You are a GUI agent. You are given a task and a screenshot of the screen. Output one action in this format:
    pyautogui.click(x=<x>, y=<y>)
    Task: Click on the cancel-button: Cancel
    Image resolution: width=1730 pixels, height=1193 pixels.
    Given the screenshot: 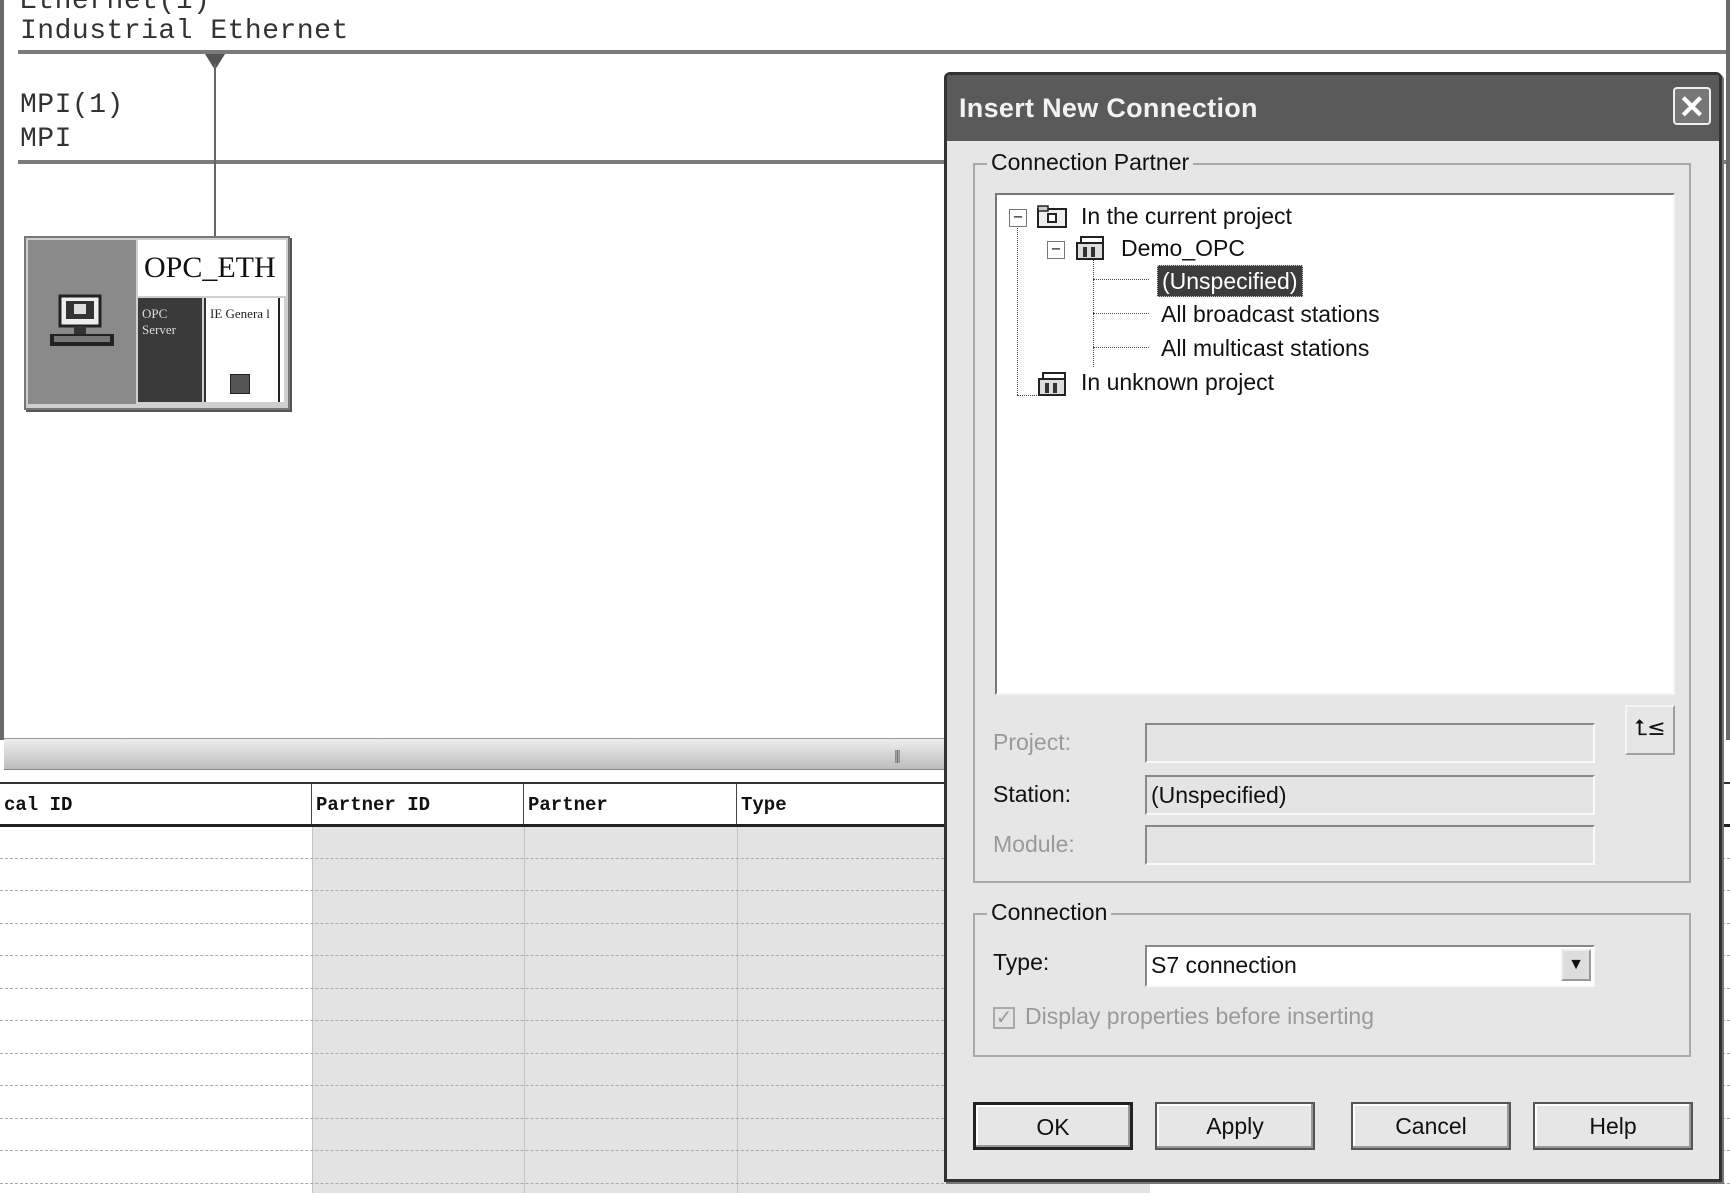 What is the action you would take?
    pyautogui.click(x=1431, y=1126)
    